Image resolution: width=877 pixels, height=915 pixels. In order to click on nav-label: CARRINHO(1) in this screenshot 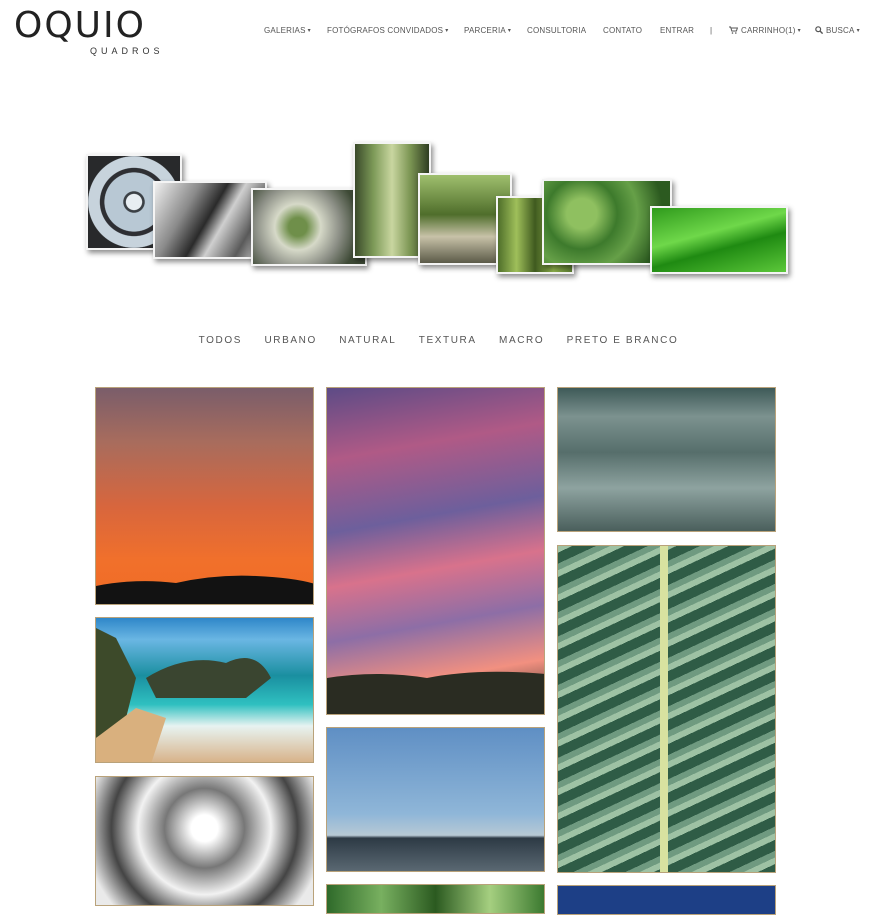, I will do `click(768, 30)`.